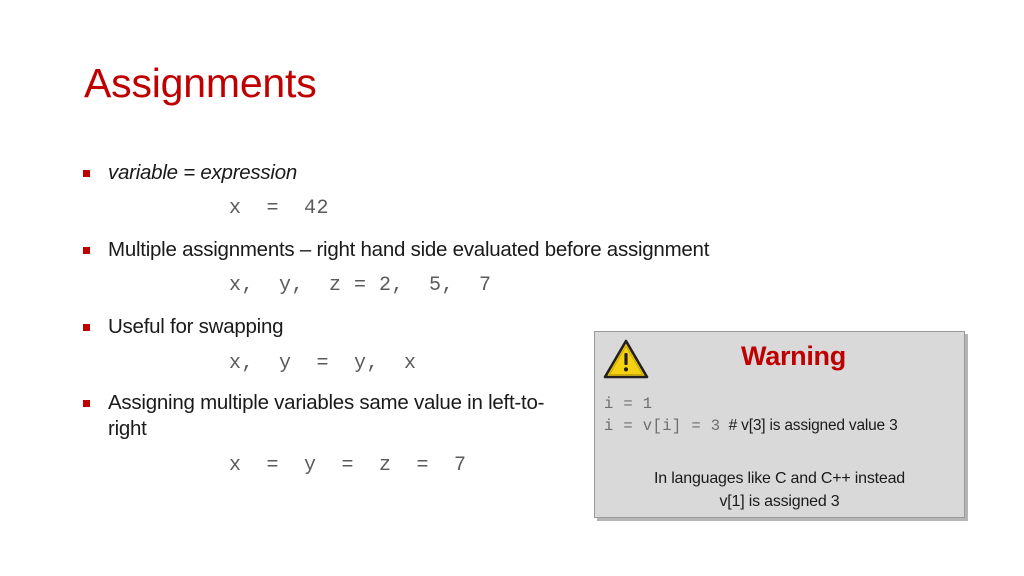  Describe the element at coordinates (779, 478) in the screenshot. I see `warning-note-line-1: In languages like C and C++ instead` at that location.